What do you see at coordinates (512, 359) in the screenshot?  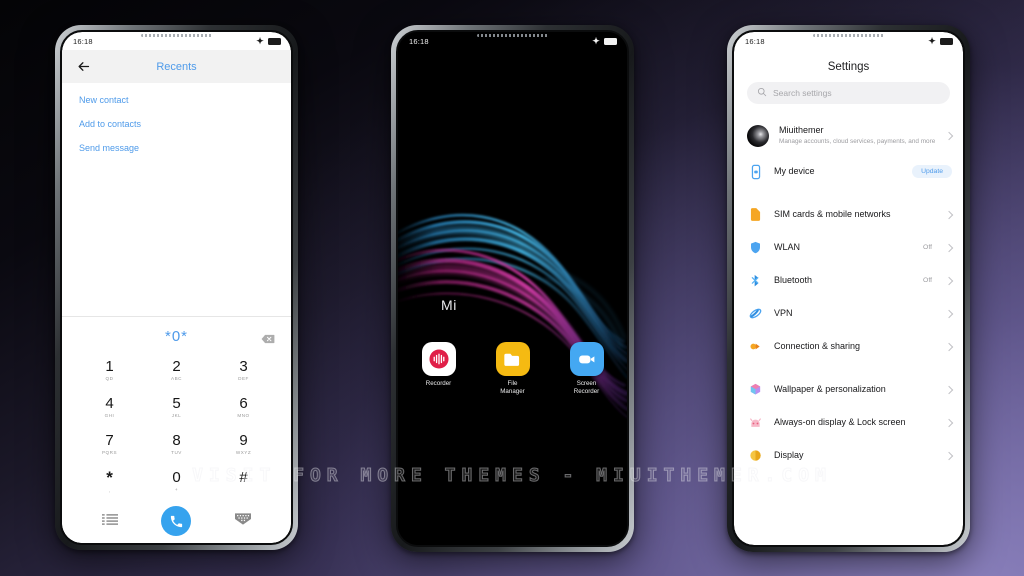 I see `file-manager-icon` at bounding box center [512, 359].